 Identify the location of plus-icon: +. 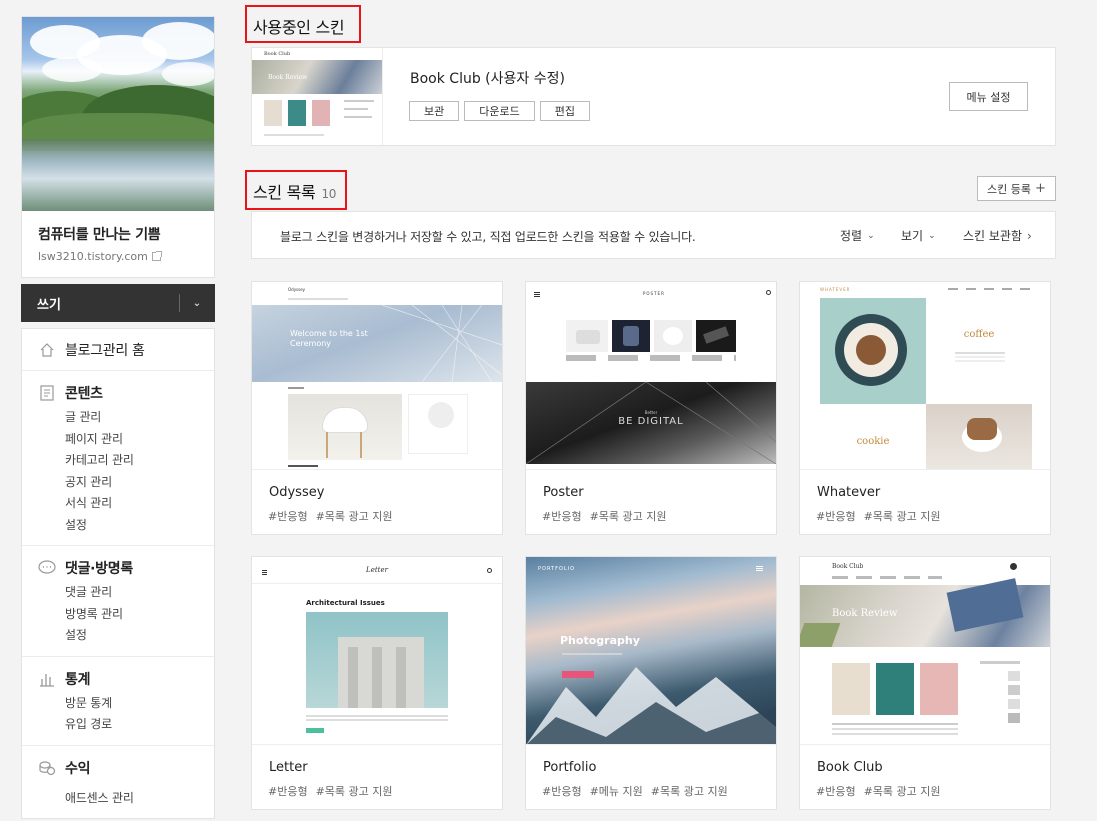
(1040, 188).